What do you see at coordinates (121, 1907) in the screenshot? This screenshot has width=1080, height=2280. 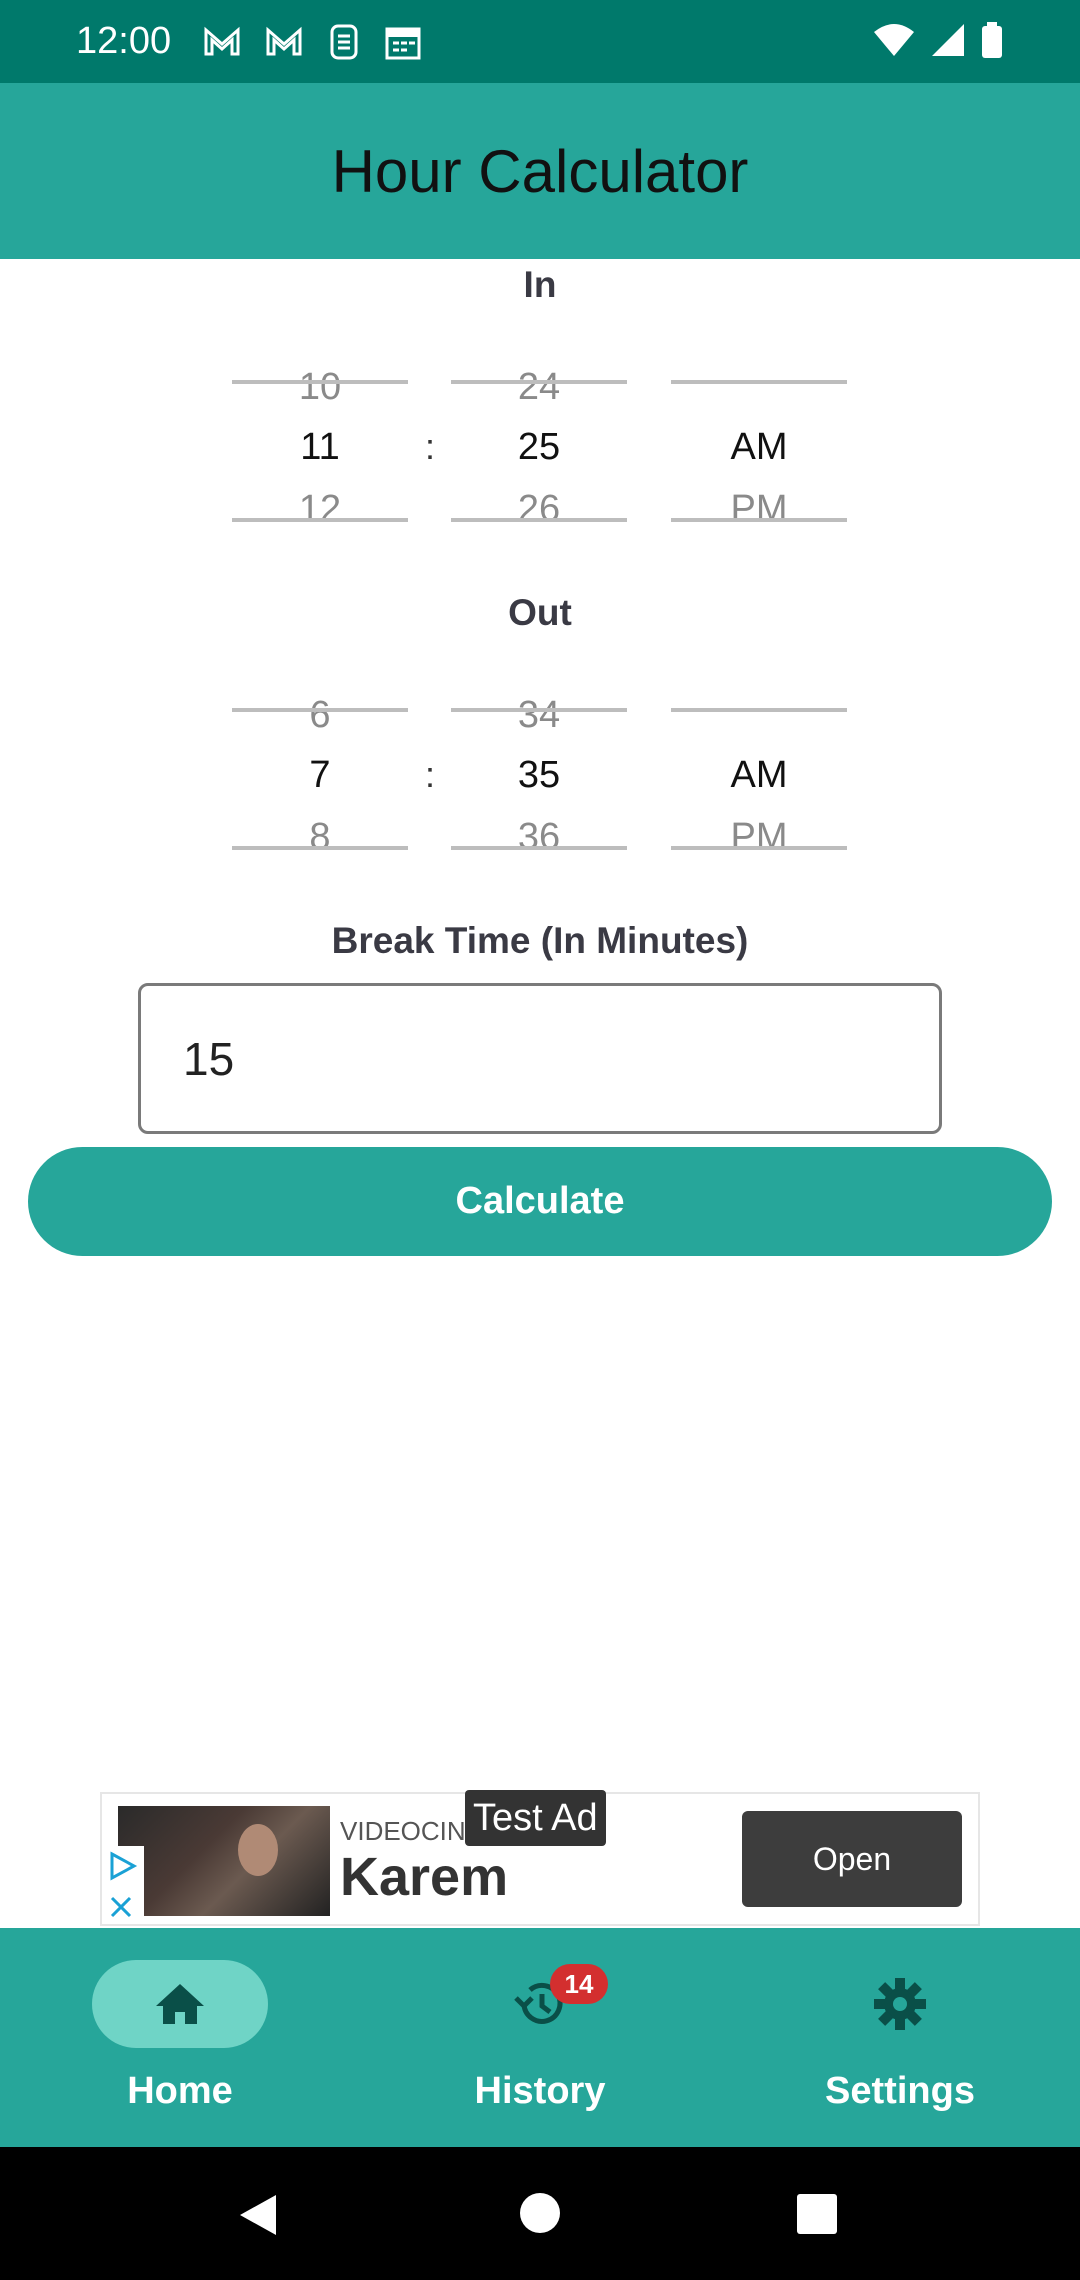 I see `close-icon` at bounding box center [121, 1907].